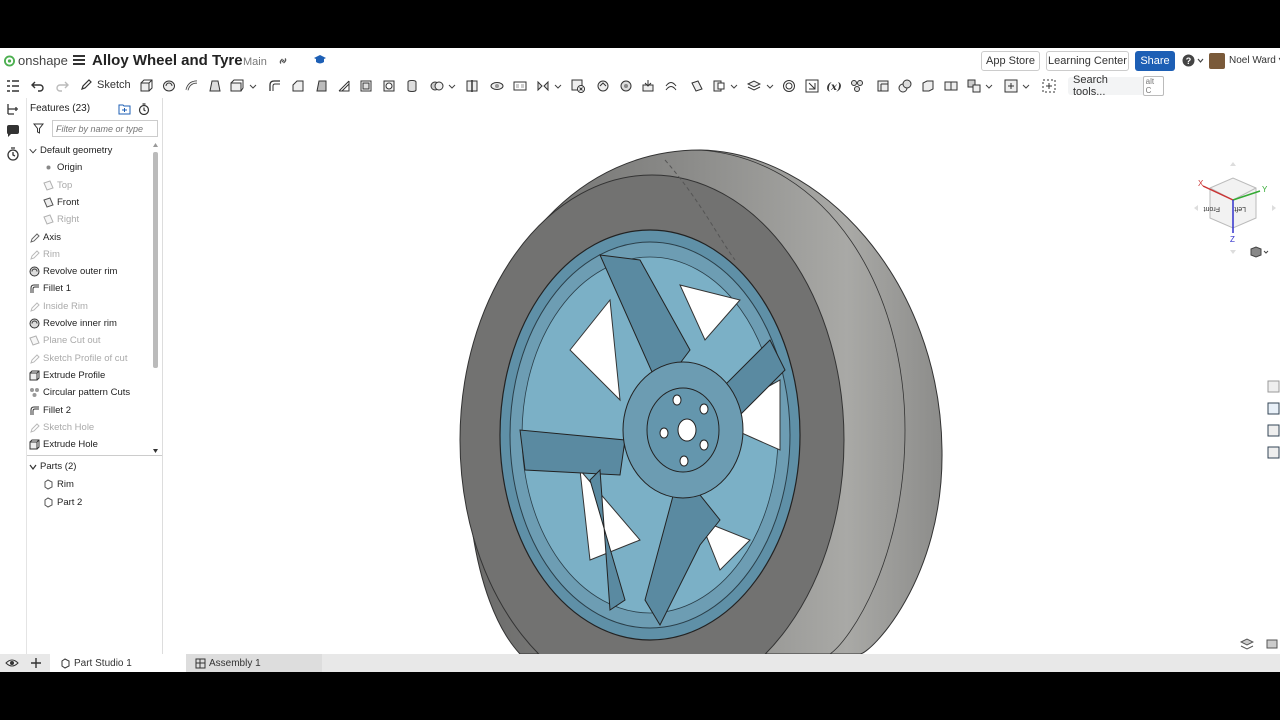 Image resolution: width=1280 pixels, height=720 pixels. Describe the element at coordinates (928, 86) in the screenshot. I see `tab-icon` at that location.